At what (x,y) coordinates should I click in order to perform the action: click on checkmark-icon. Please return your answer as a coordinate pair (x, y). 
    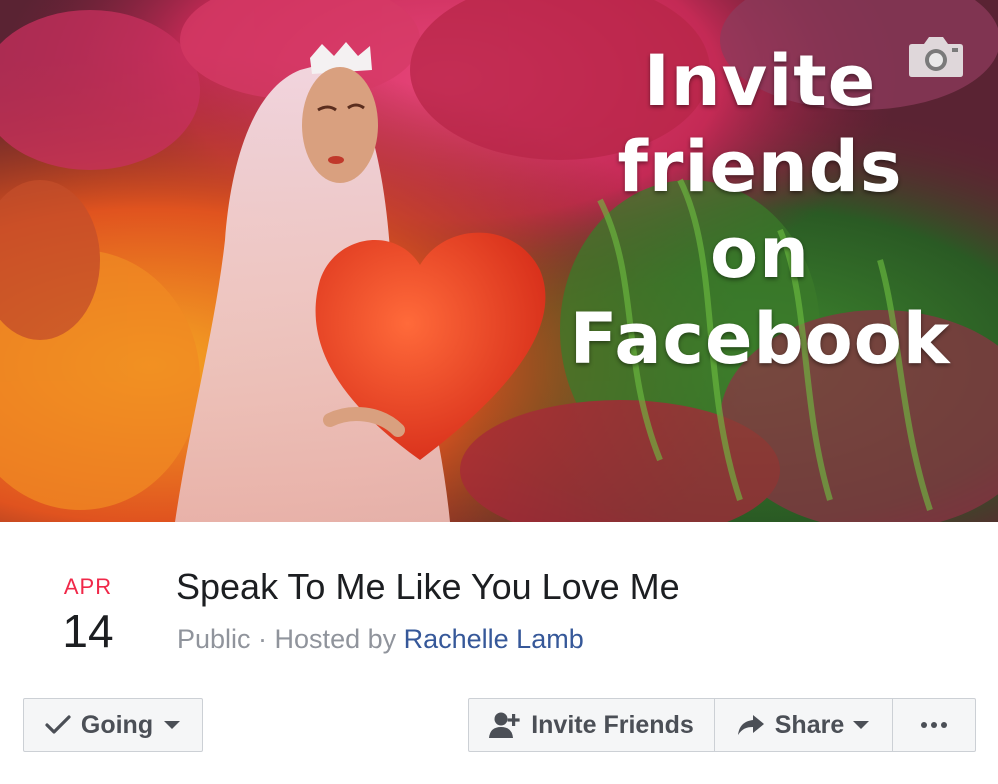
    Looking at the image, I should click on (58, 724).